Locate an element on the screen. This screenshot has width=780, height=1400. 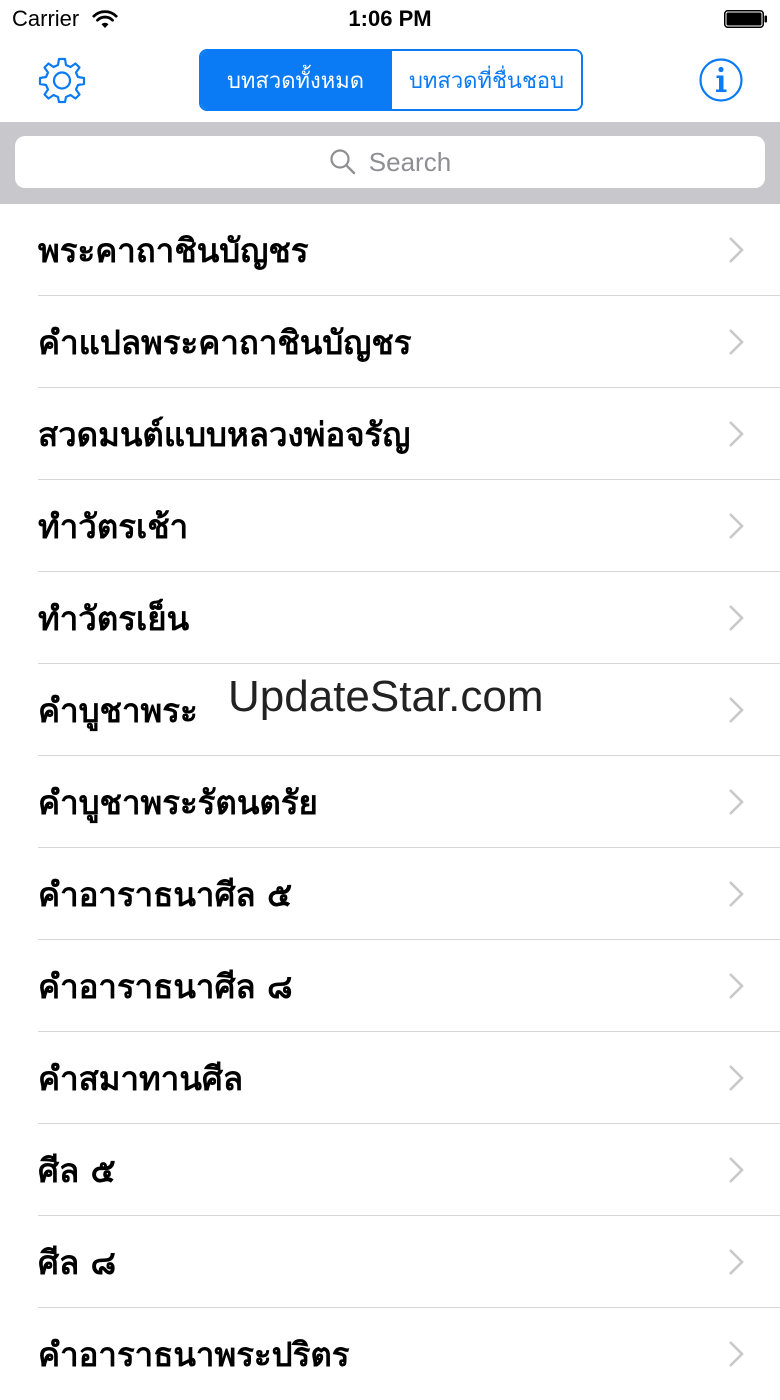
list-item-label: คำแปลพระคาถาชินบัญชร is located at coordinates (225, 342).